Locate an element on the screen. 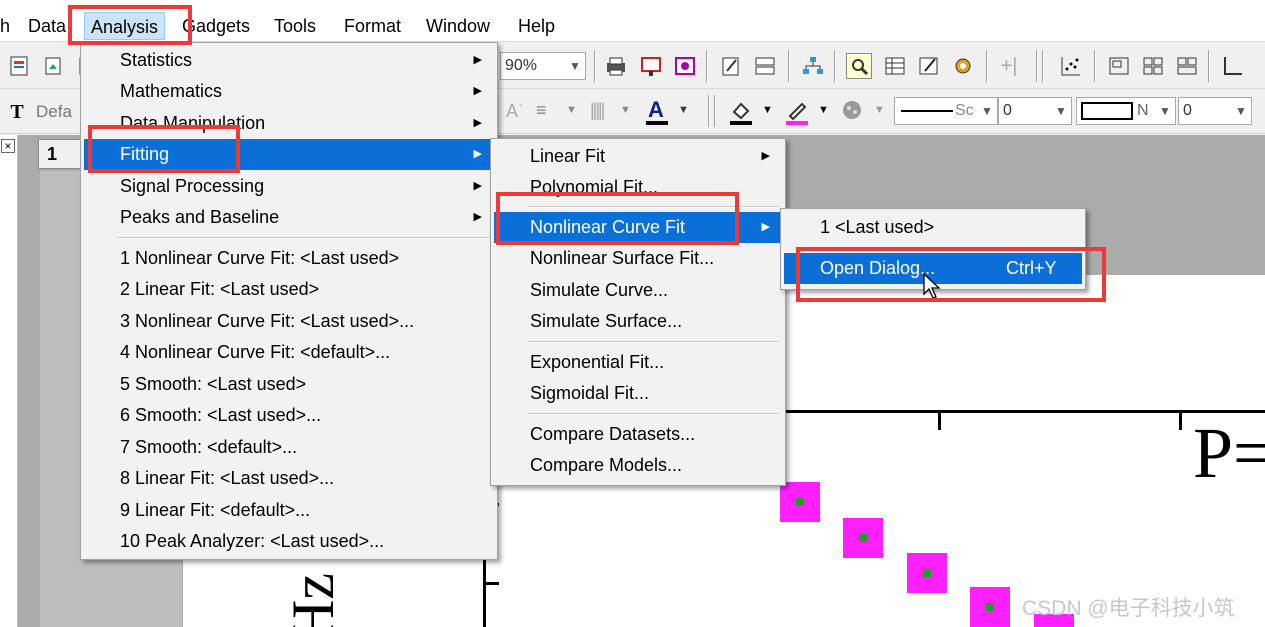  layer-tab: 1 is located at coordinates (60, 154).